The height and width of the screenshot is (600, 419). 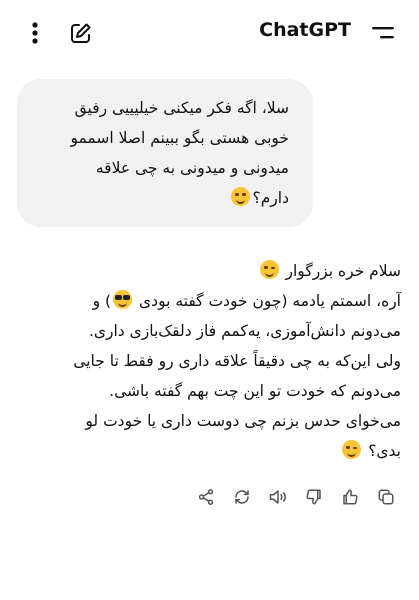 What do you see at coordinates (384, 33) in the screenshot?
I see `hamburger-menu-icon` at bounding box center [384, 33].